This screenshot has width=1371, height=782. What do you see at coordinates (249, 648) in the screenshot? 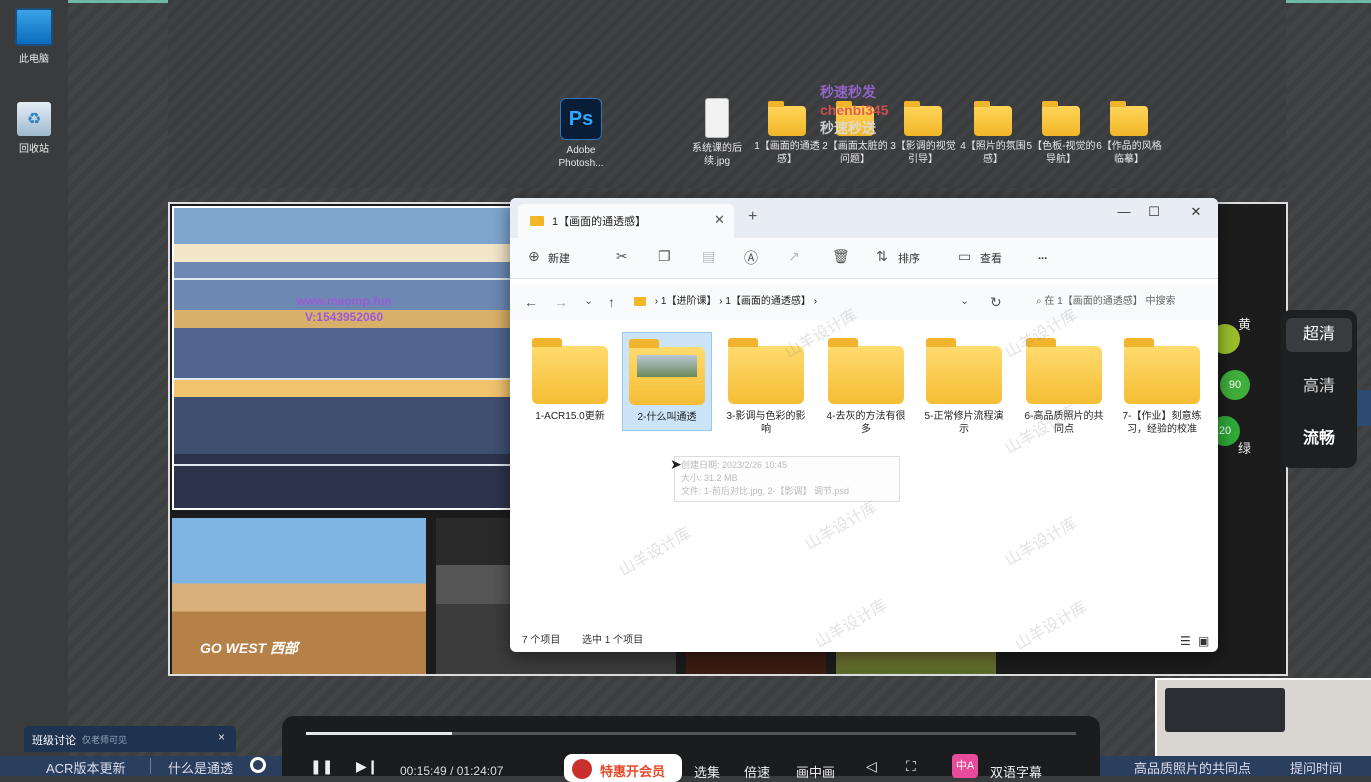
I see `go-west-text: GO WEST 西部` at bounding box center [249, 648].